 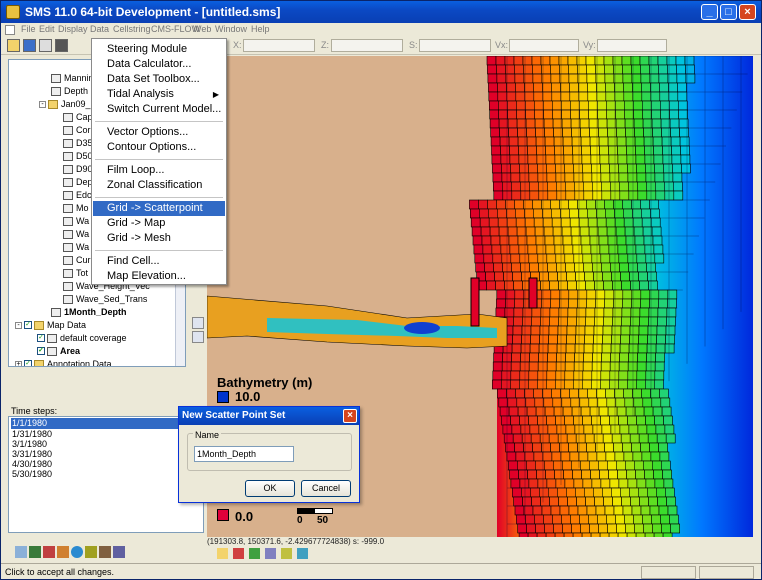 I want to click on x-field, so click(x=279, y=45).